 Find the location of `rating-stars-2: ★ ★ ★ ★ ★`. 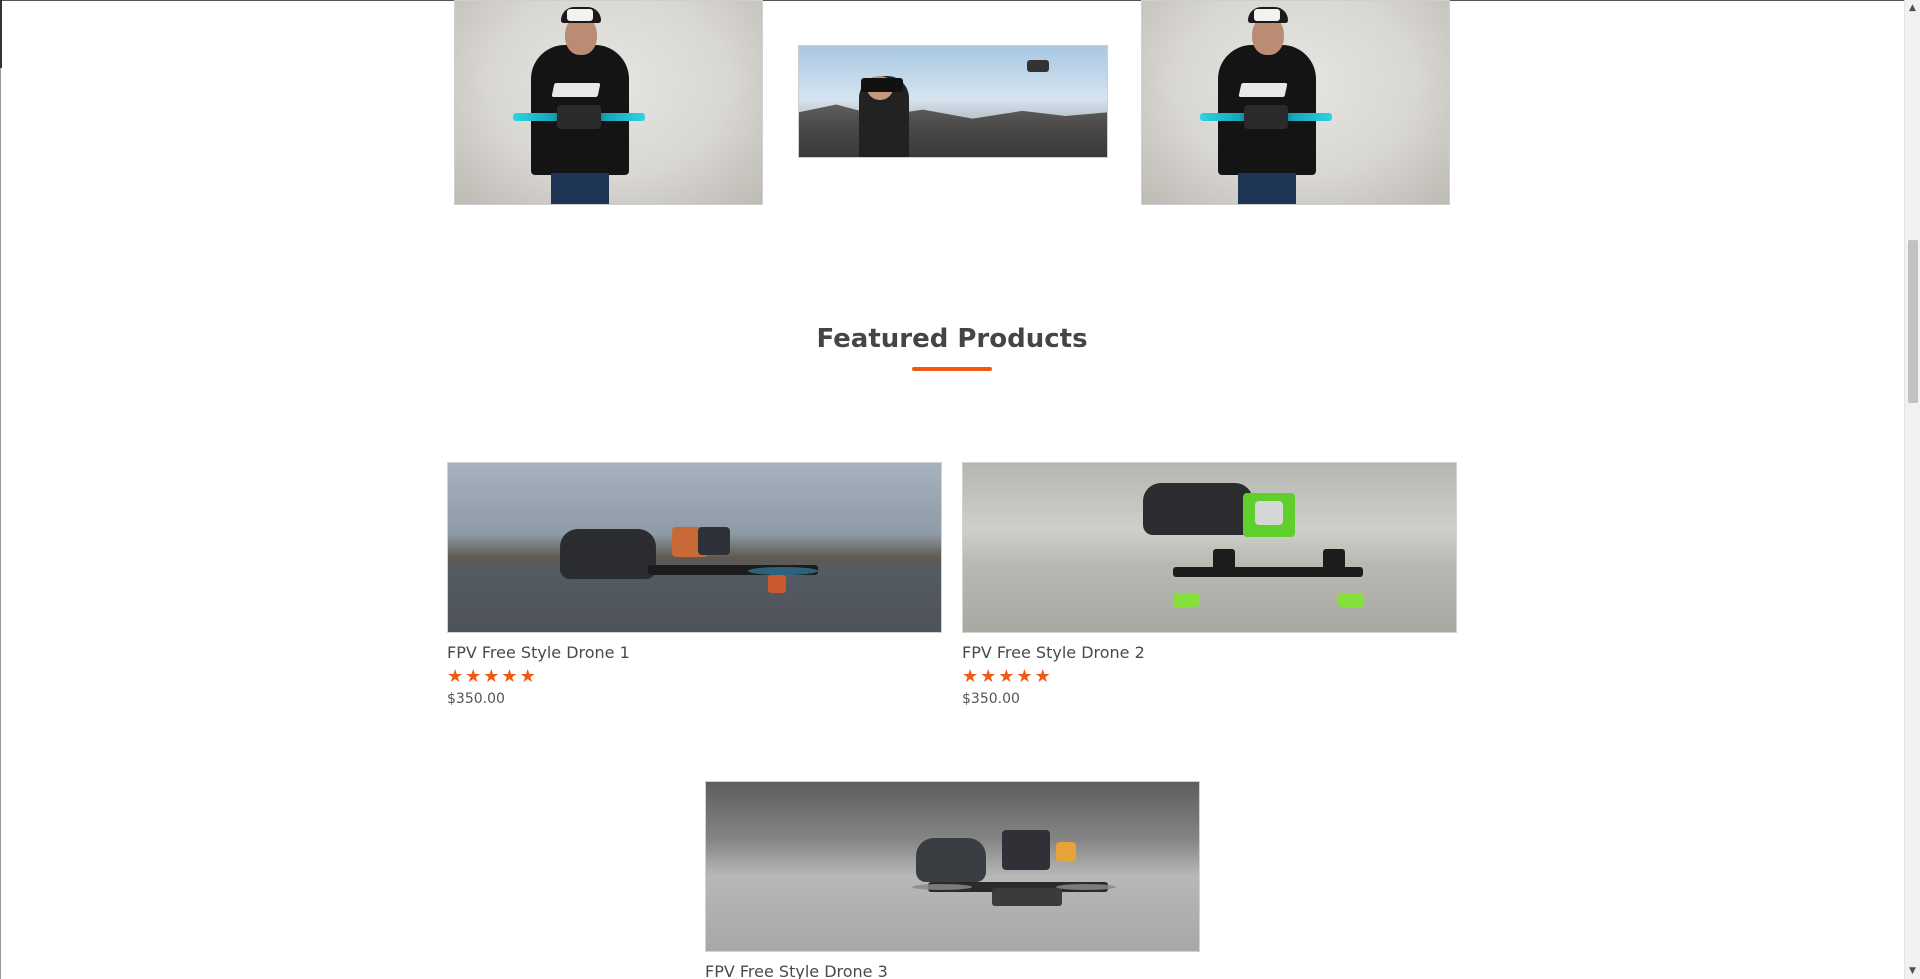

rating-stars-2: ★ ★ ★ ★ ★ is located at coordinates (1209, 677).